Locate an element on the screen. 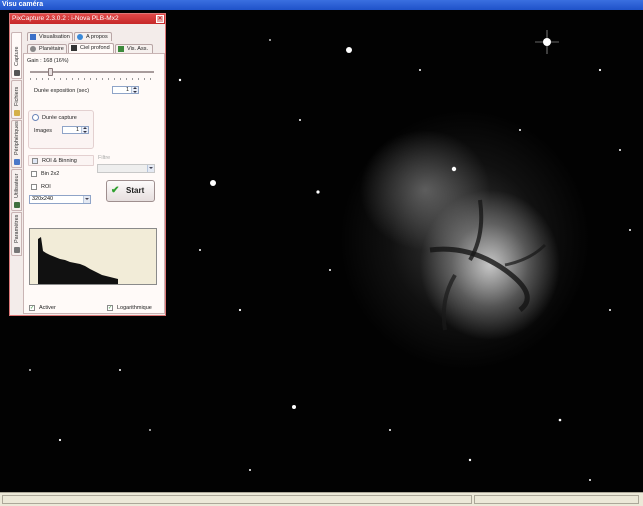 This screenshot has width=643, height=506. tab-vis-ass: Vis. Ass. is located at coordinates (134, 48).